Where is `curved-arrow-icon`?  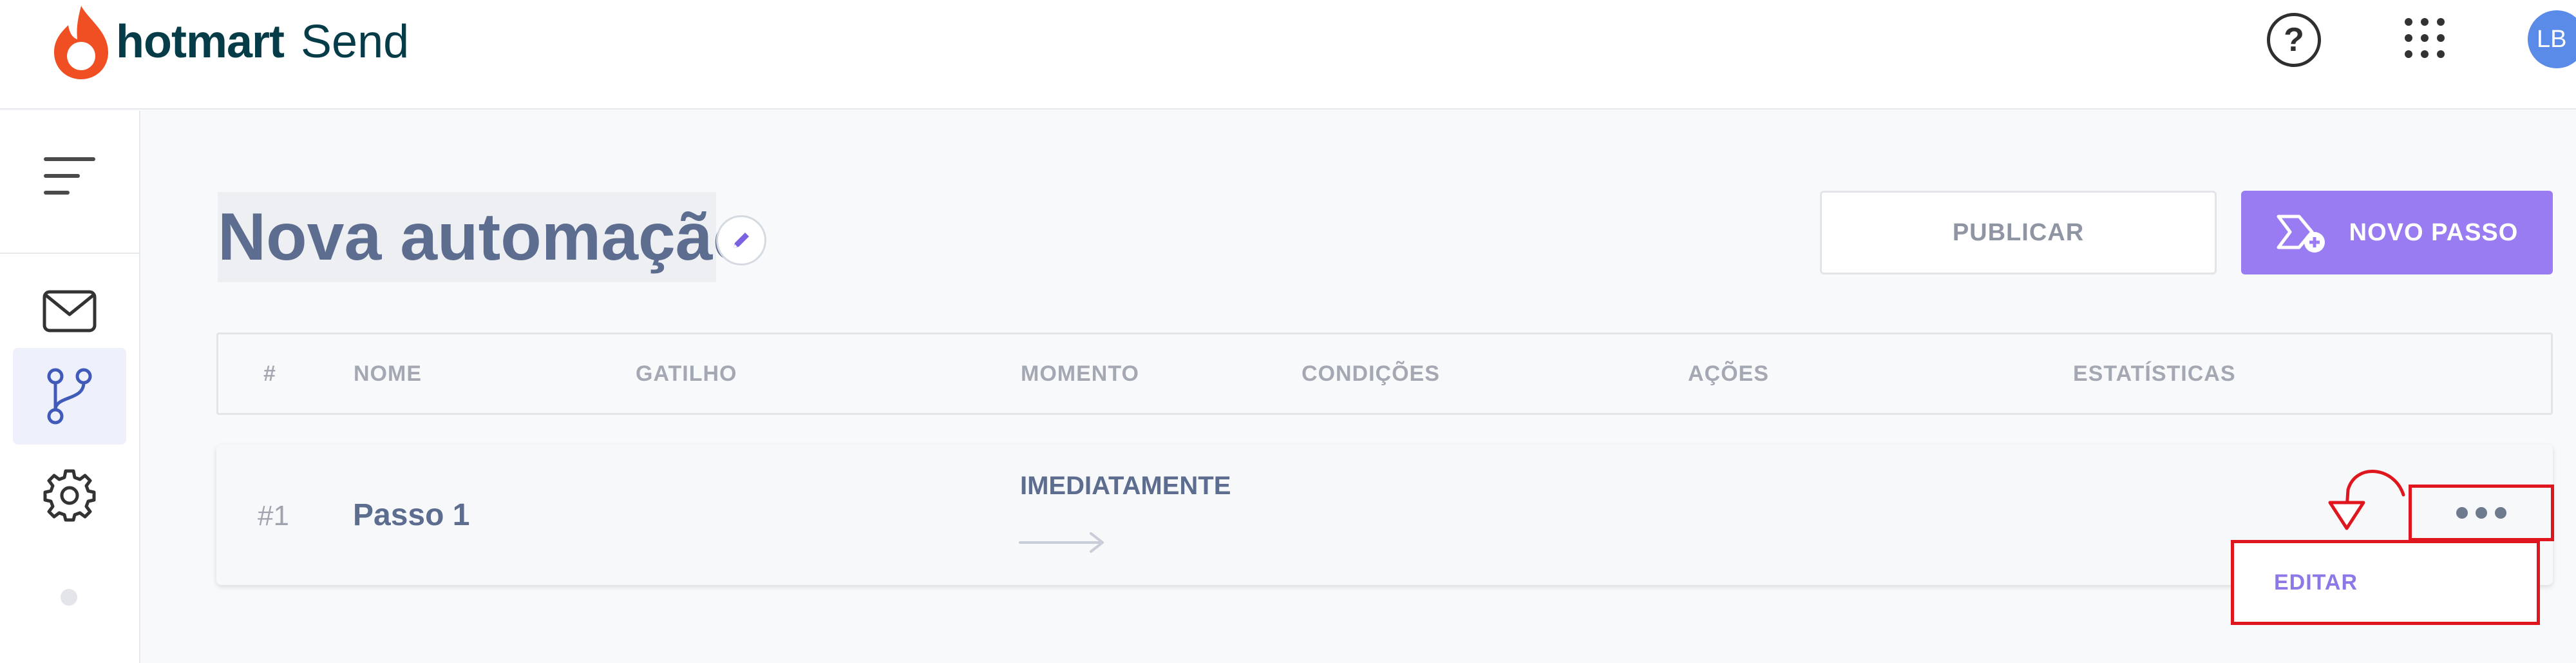 curved-arrow-icon is located at coordinates (2366, 500).